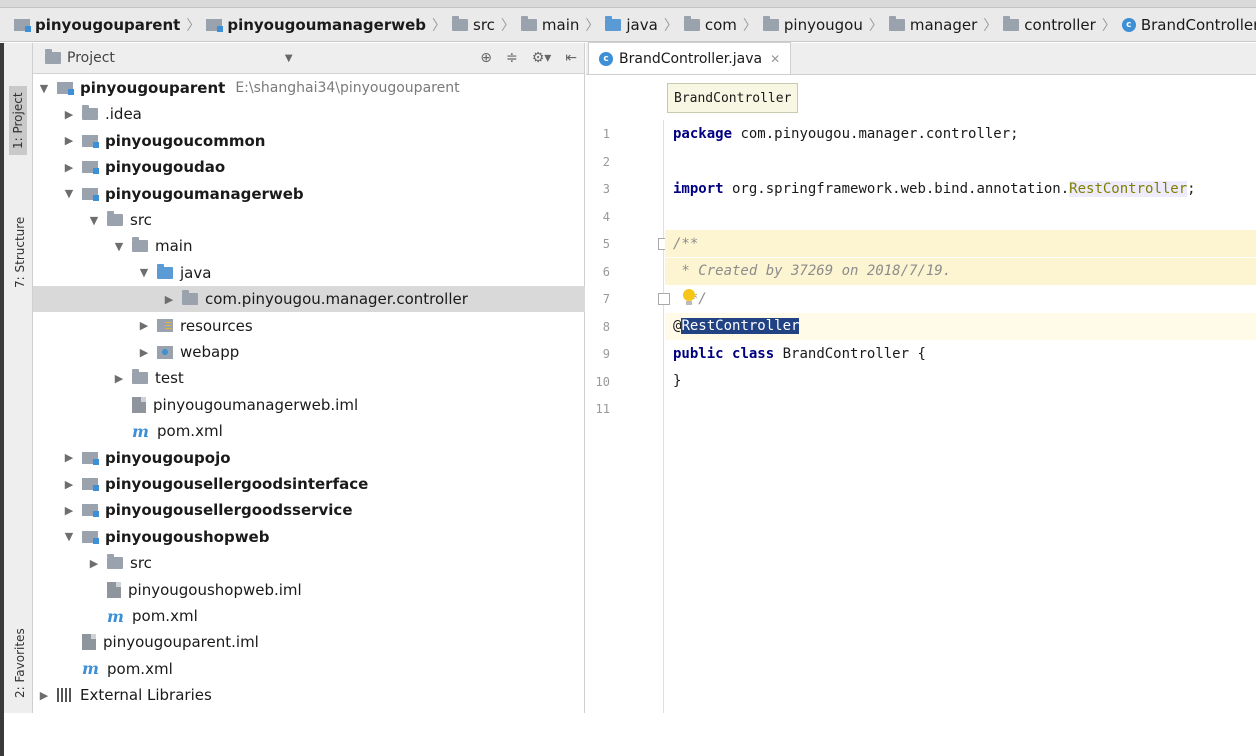 The image size is (1256, 756). I want to click on maven-icon: m, so click(90, 669).